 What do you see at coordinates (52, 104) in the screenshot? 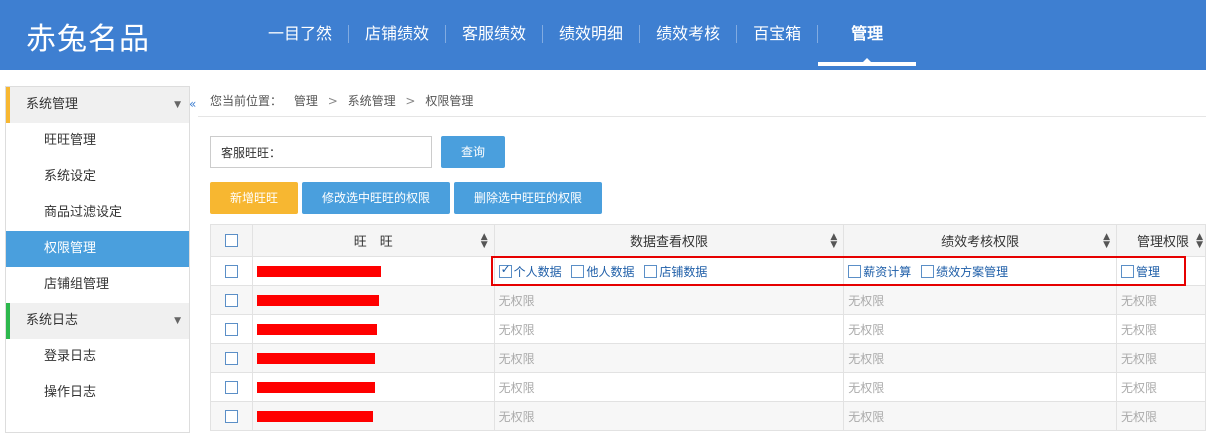
I see `sidebar-group-label: 系统管理` at bounding box center [52, 104].